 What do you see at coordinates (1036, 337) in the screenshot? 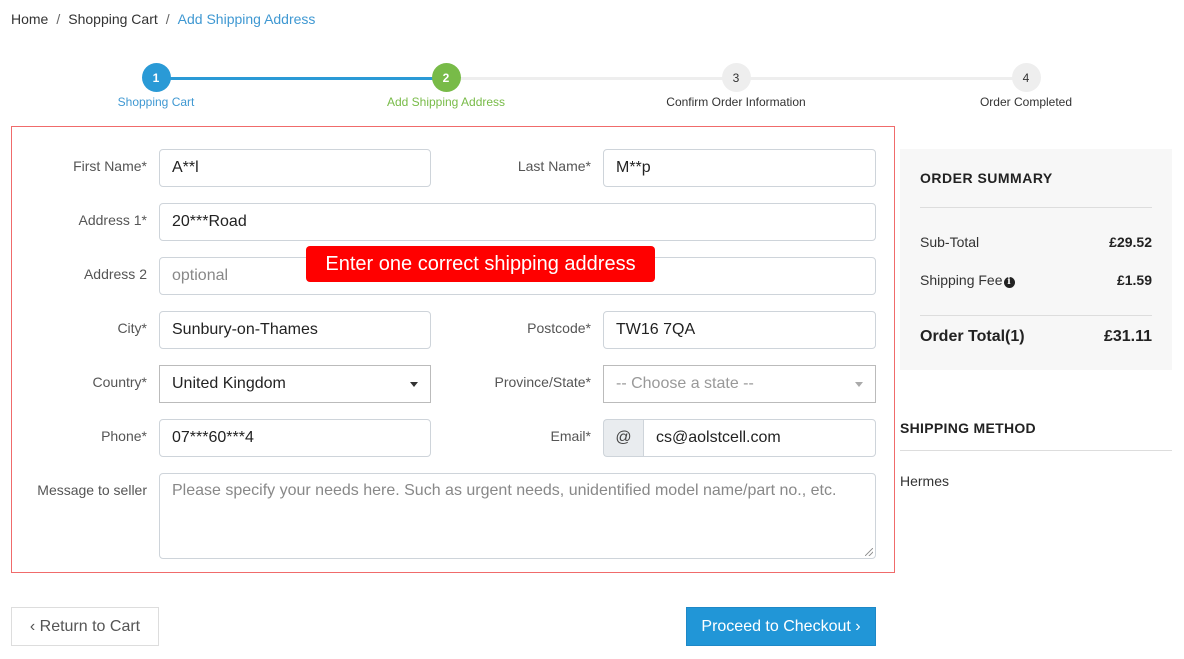
I see `order-total-row: Order Total(1) £31.11` at bounding box center [1036, 337].